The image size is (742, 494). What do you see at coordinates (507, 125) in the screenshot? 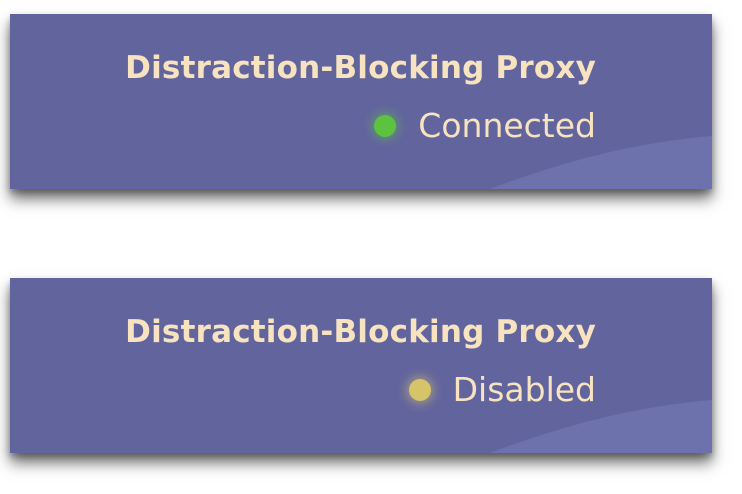
I see `status-label: Connected` at bounding box center [507, 125].